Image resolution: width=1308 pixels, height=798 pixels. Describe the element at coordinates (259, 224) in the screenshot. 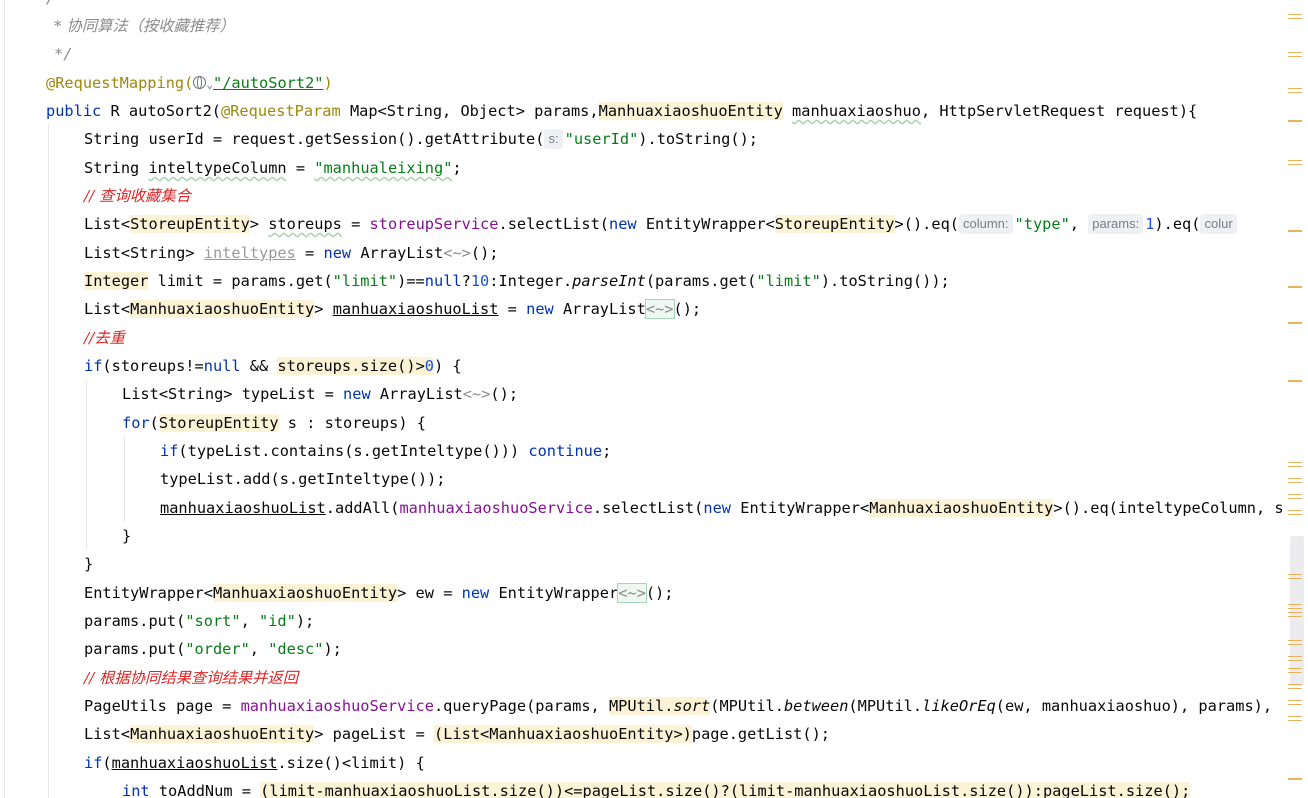

I see `code-text: >` at that location.